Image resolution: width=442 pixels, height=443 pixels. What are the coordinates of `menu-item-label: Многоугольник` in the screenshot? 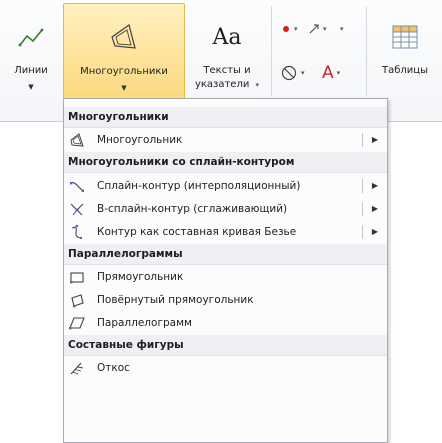 It's located at (140, 140).